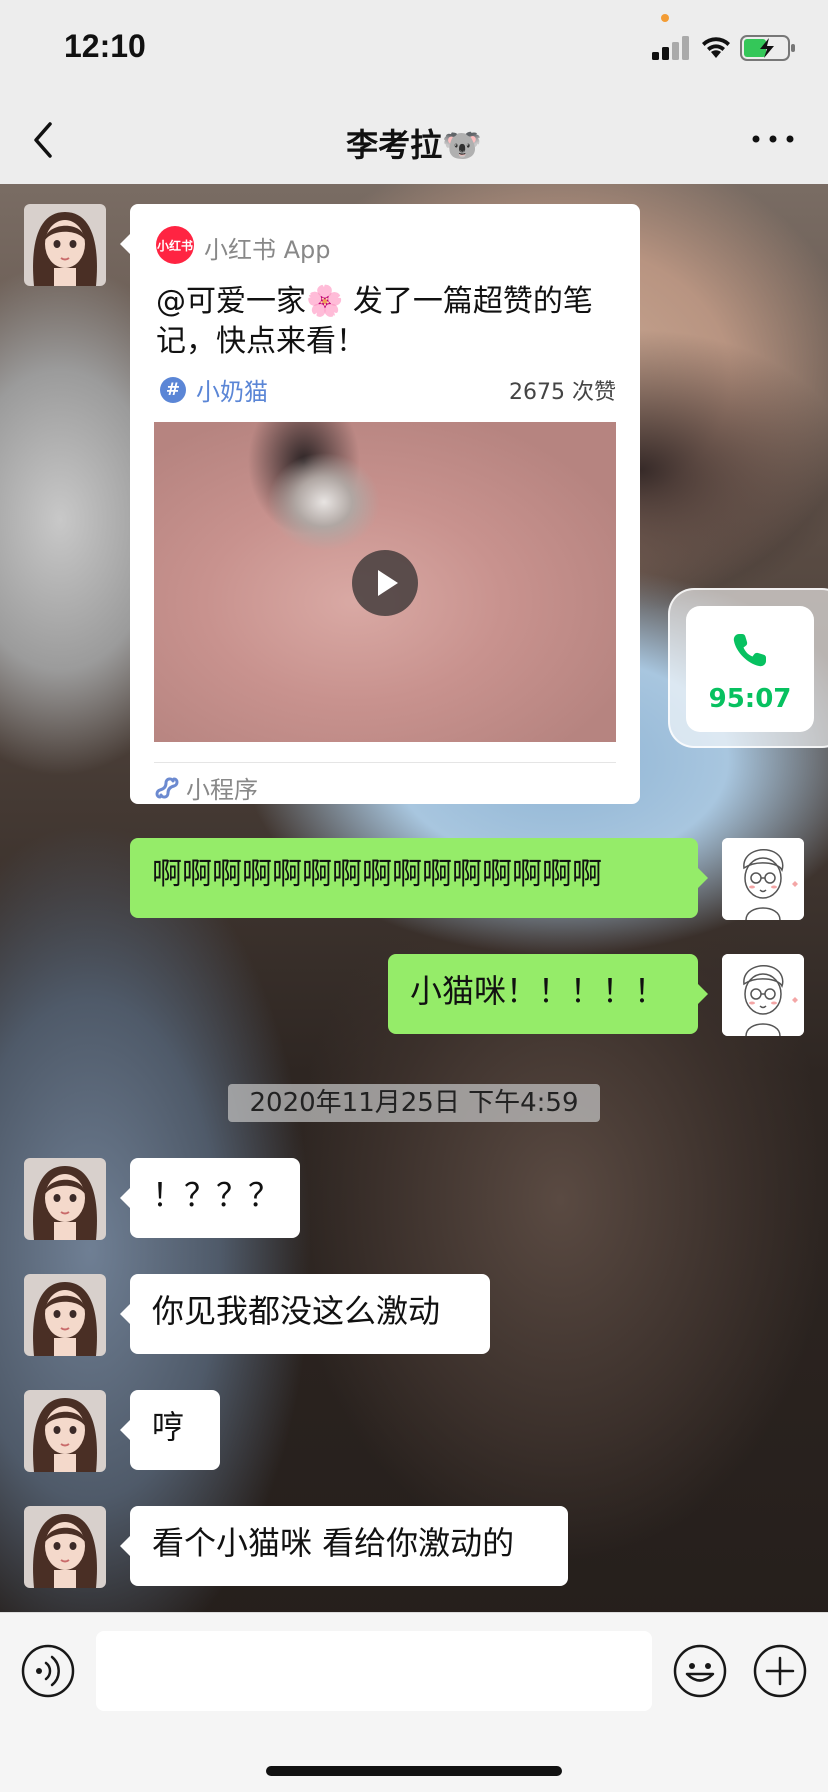  I want to click on received-message-bubble: 你见我都没这么激动, so click(305, 1314).